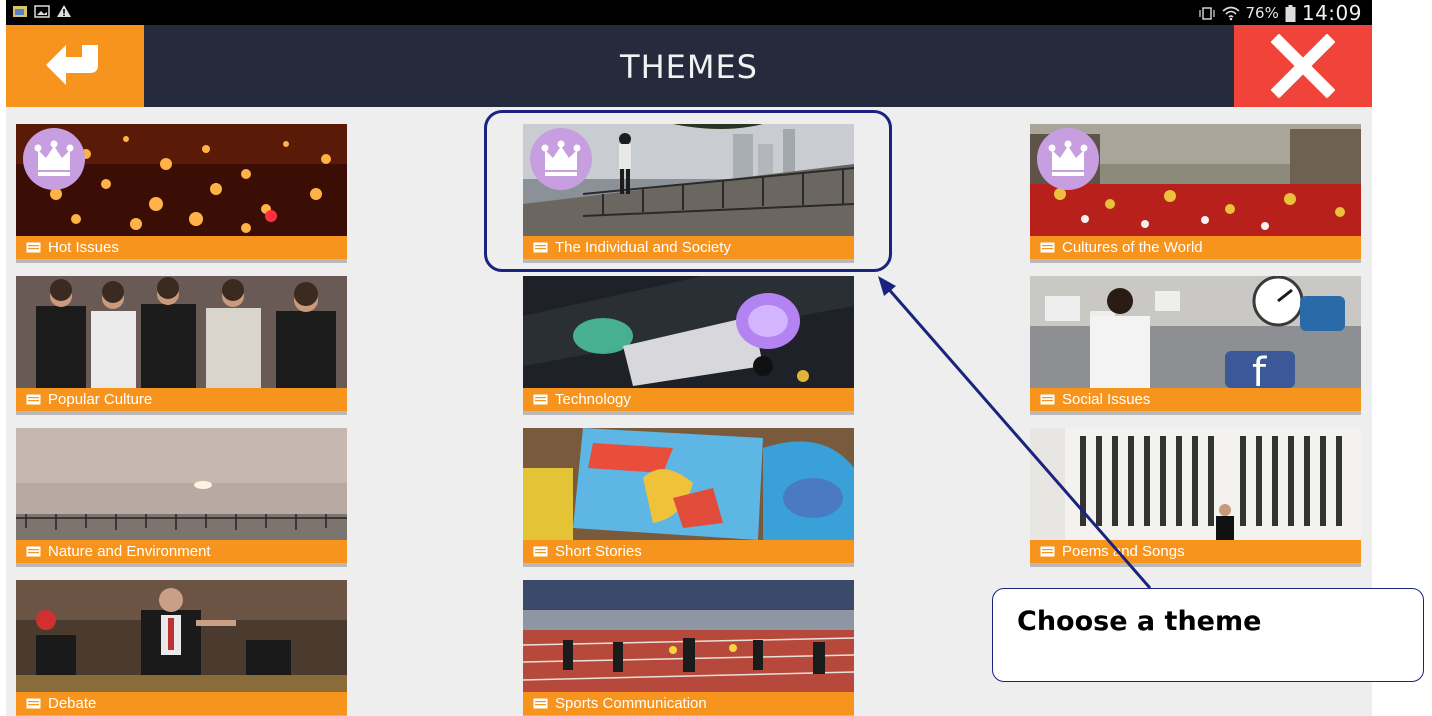 Image resolution: width=1432 pixels, height=716 pixels. I want to click on theme-tile-technology: Technology, so click(688, 345).